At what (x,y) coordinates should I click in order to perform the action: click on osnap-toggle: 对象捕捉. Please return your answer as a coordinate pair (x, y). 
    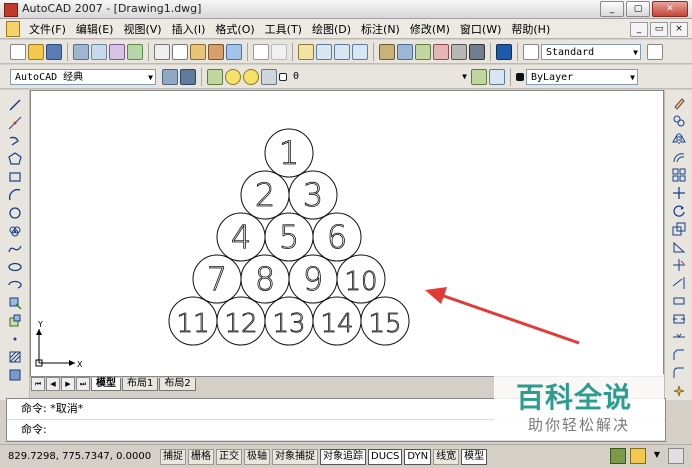
    Looking at the image, I should click on (295, 456).